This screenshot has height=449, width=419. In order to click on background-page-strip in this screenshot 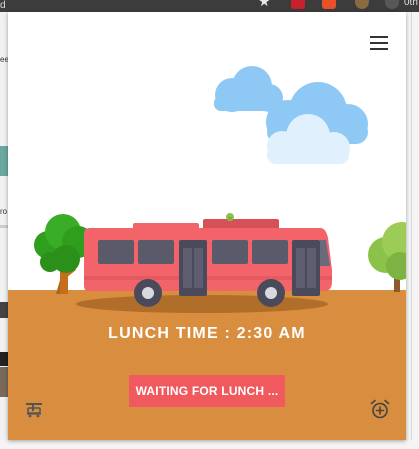, I will do `click(4, 161)`.